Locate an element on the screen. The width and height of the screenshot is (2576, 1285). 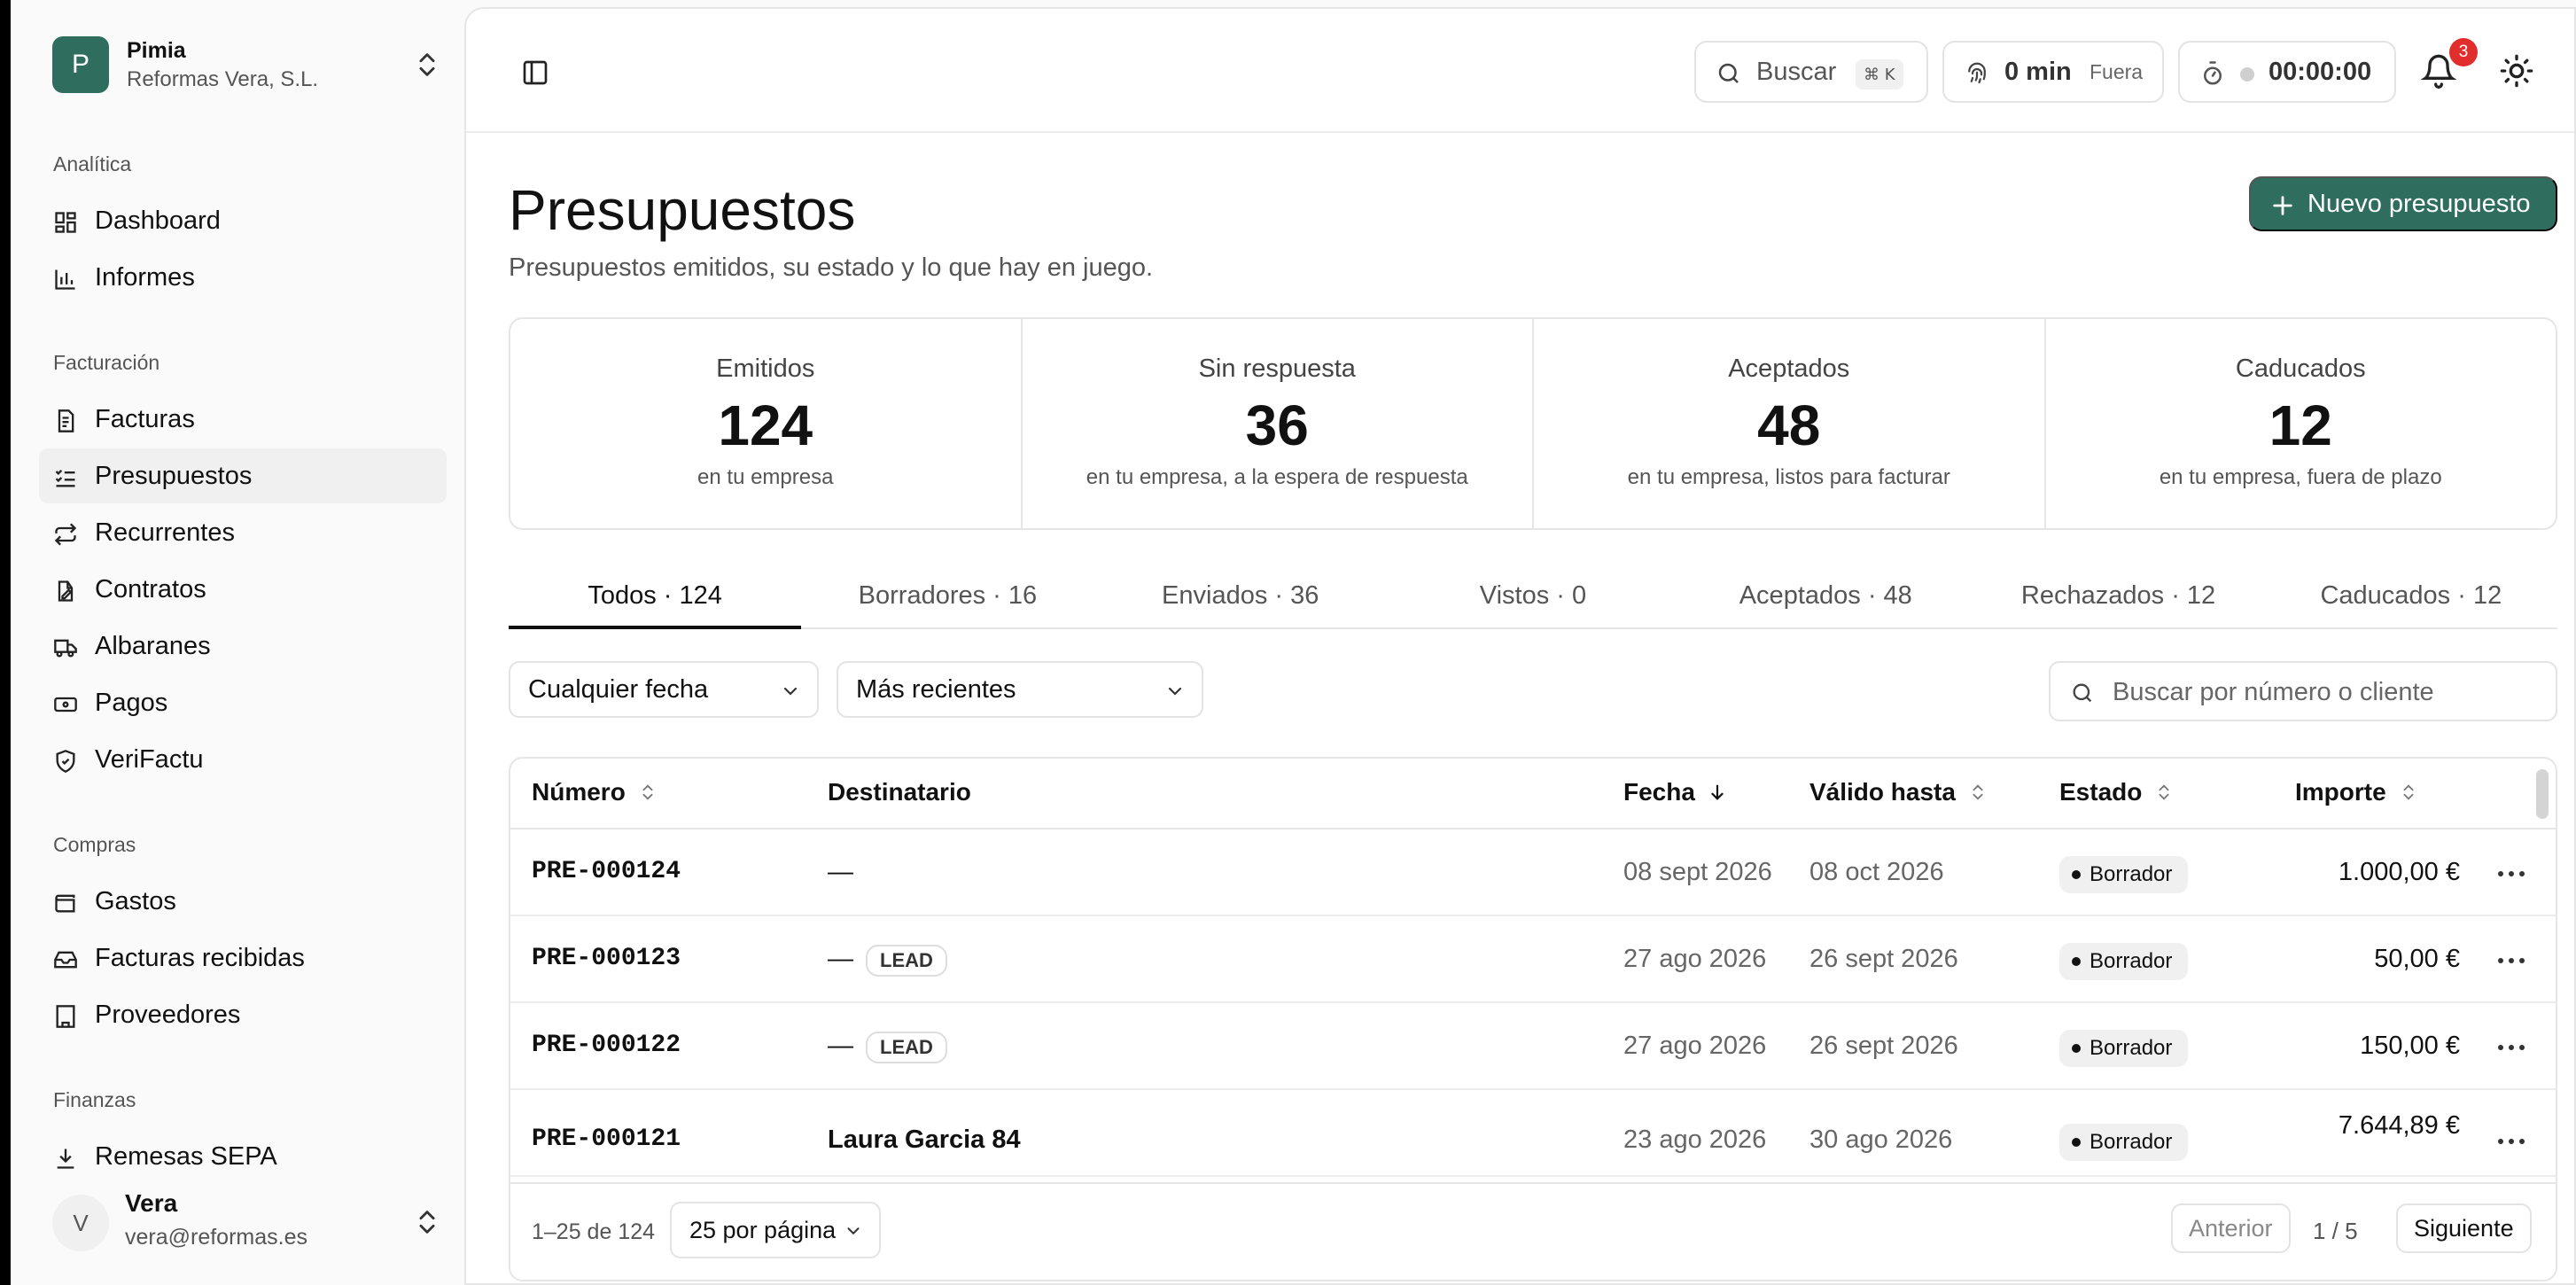
sidebar-item-facturas-recibidas: Facturas recibidas is located at coordinates (243, 958).